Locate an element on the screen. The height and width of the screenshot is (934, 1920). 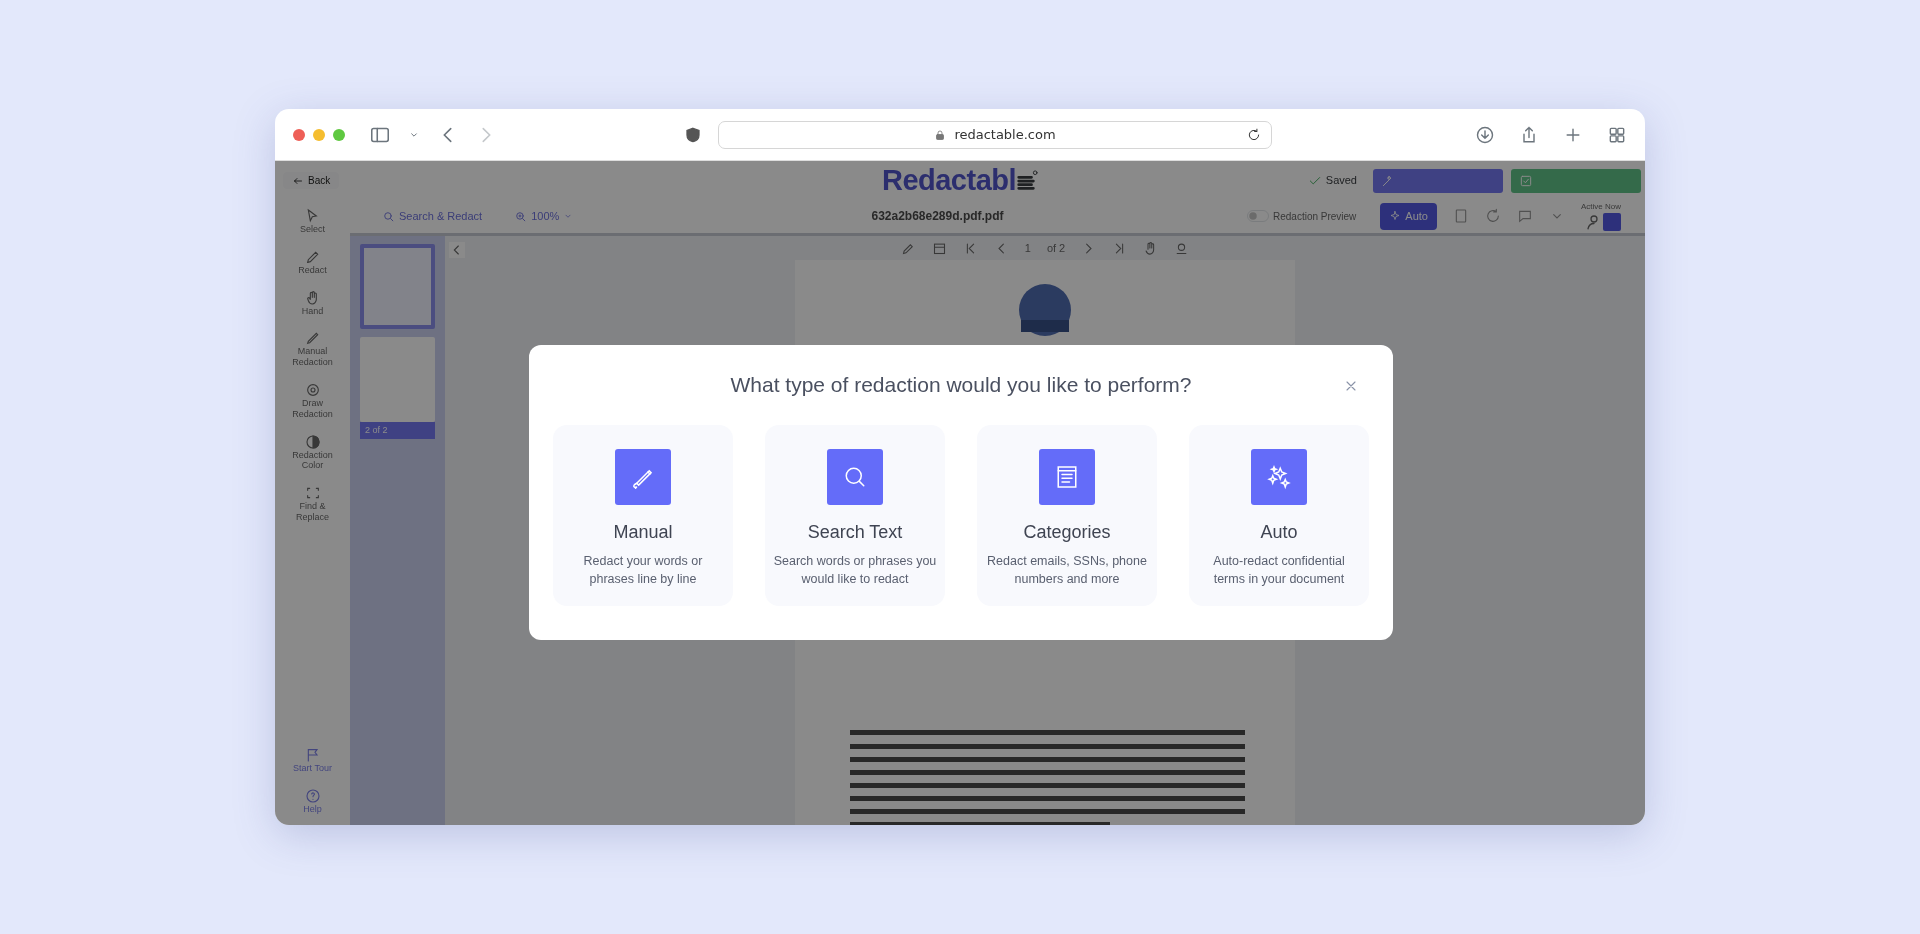
logo-text: Redactabl is located at coordinates (949, 180).